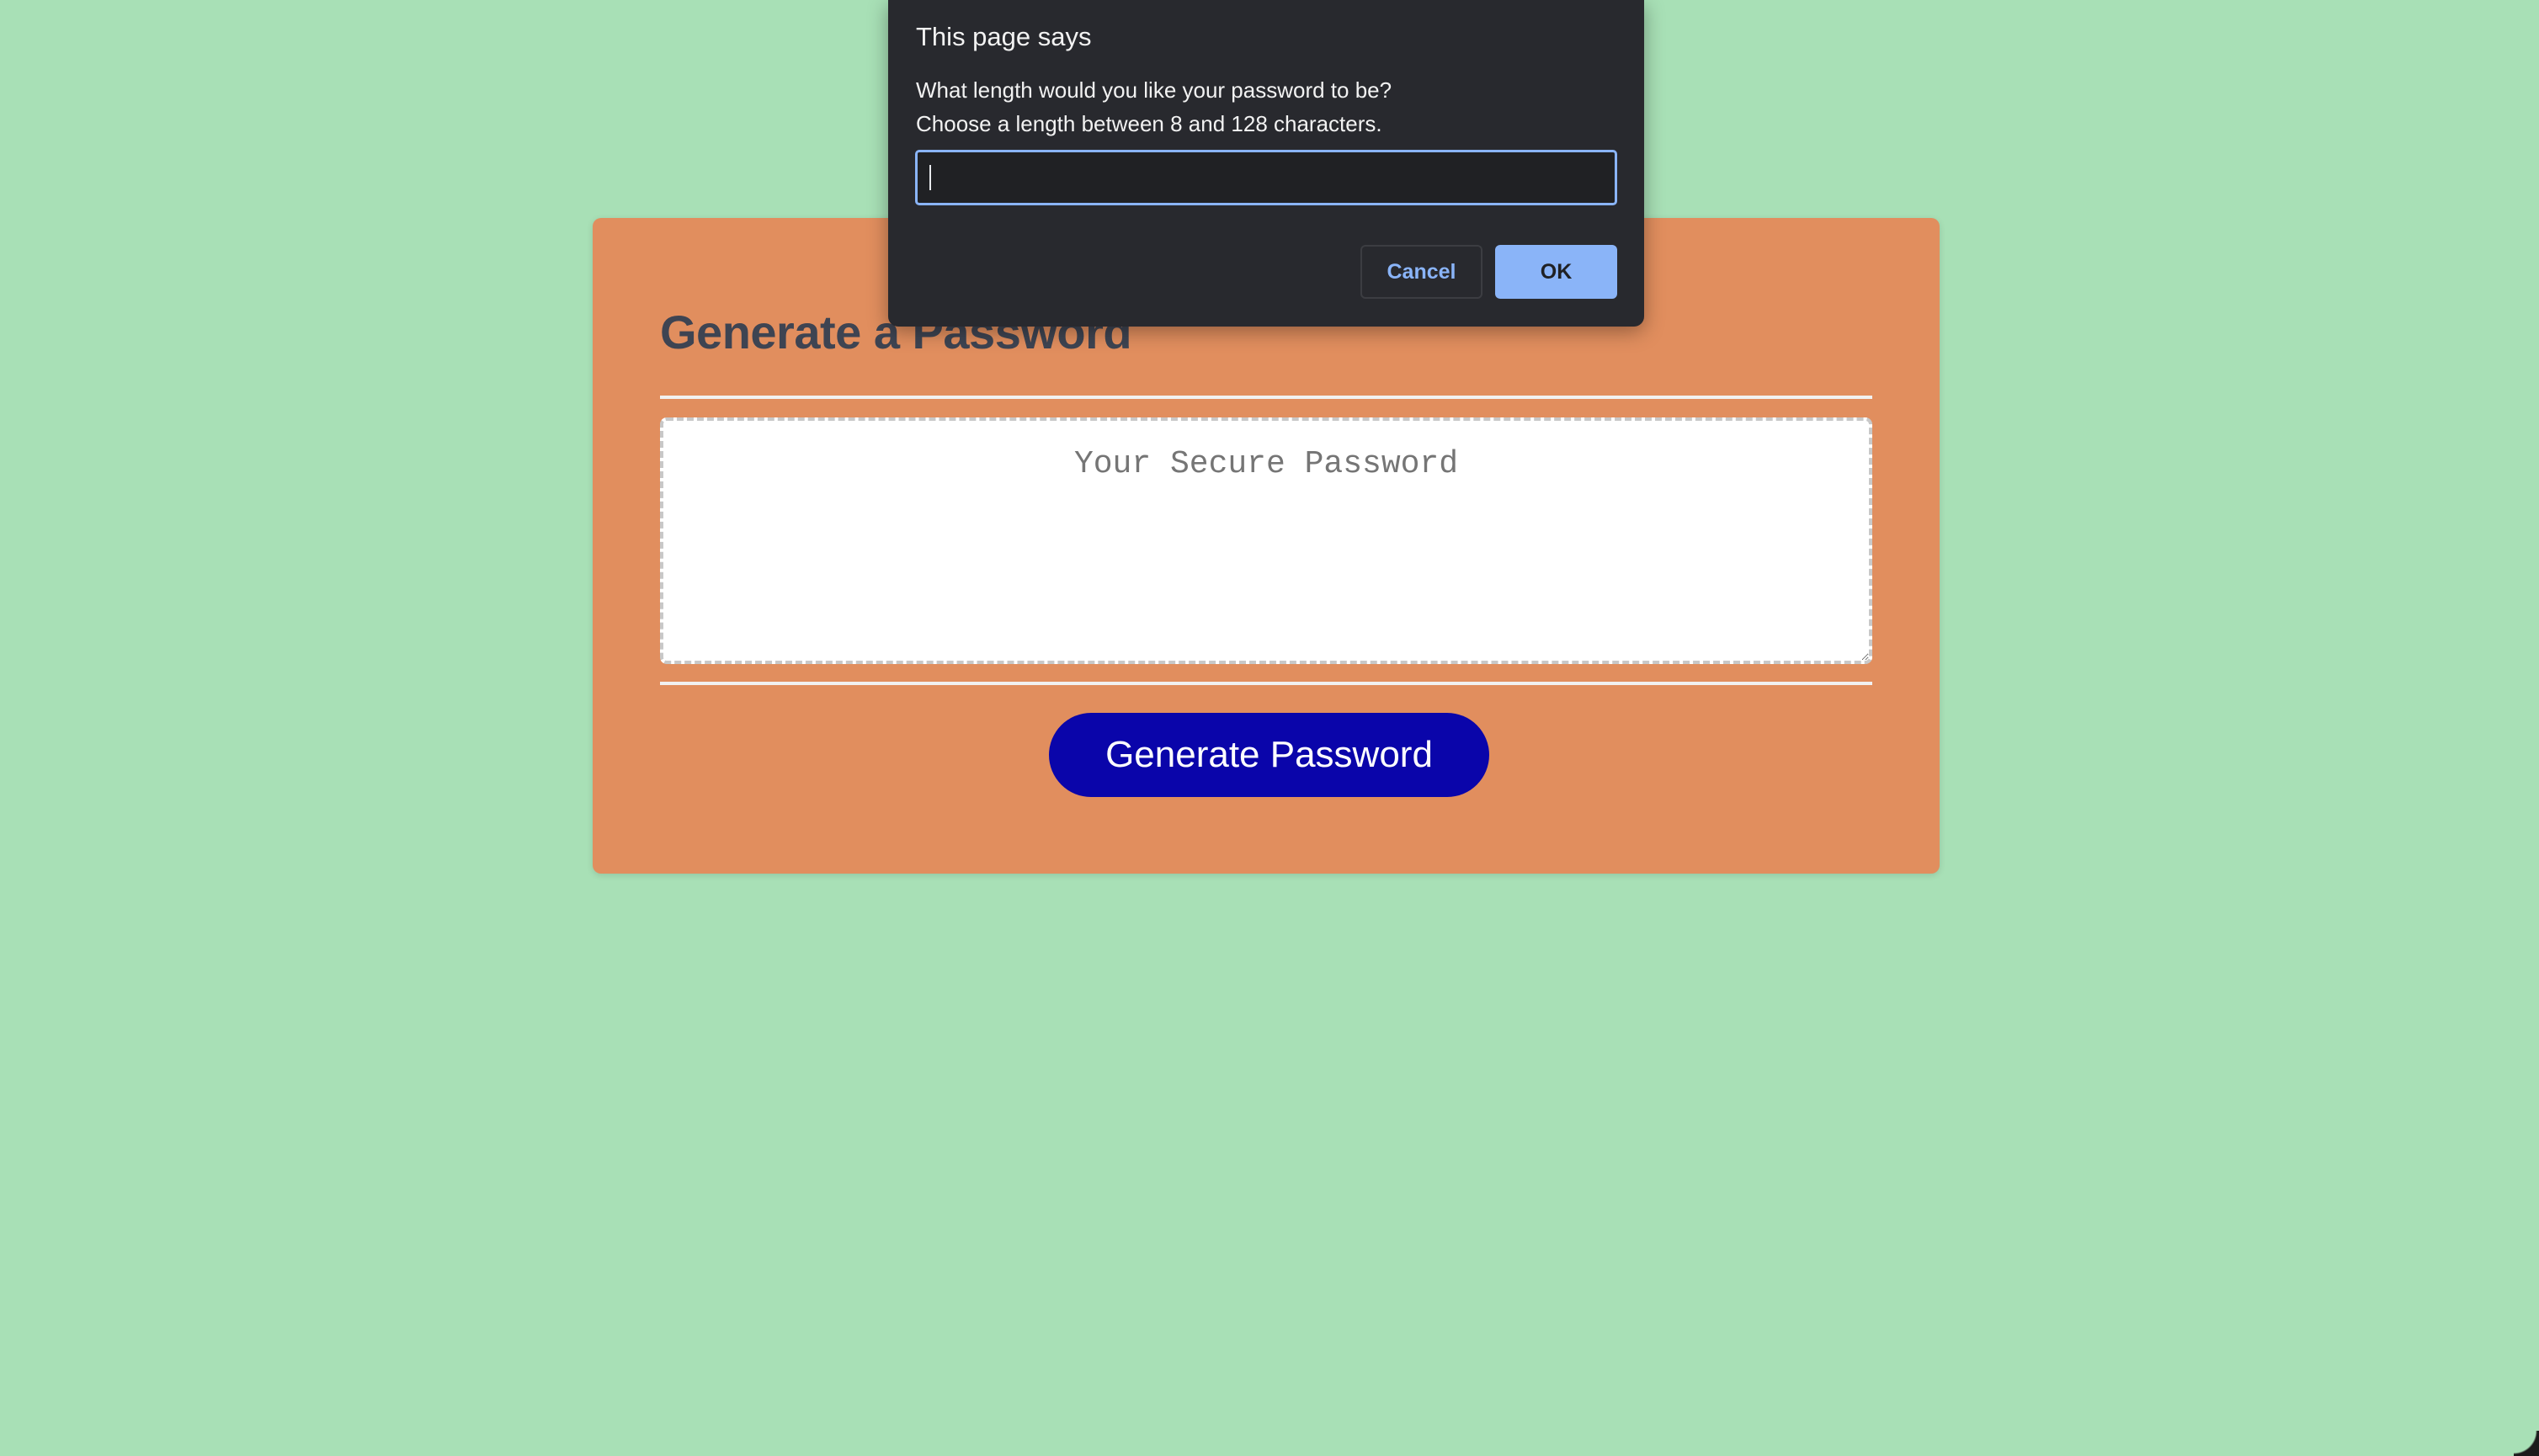 The image size is (2539, 1456). I want to click on dialog-title: This page says, so click(1004, 36).